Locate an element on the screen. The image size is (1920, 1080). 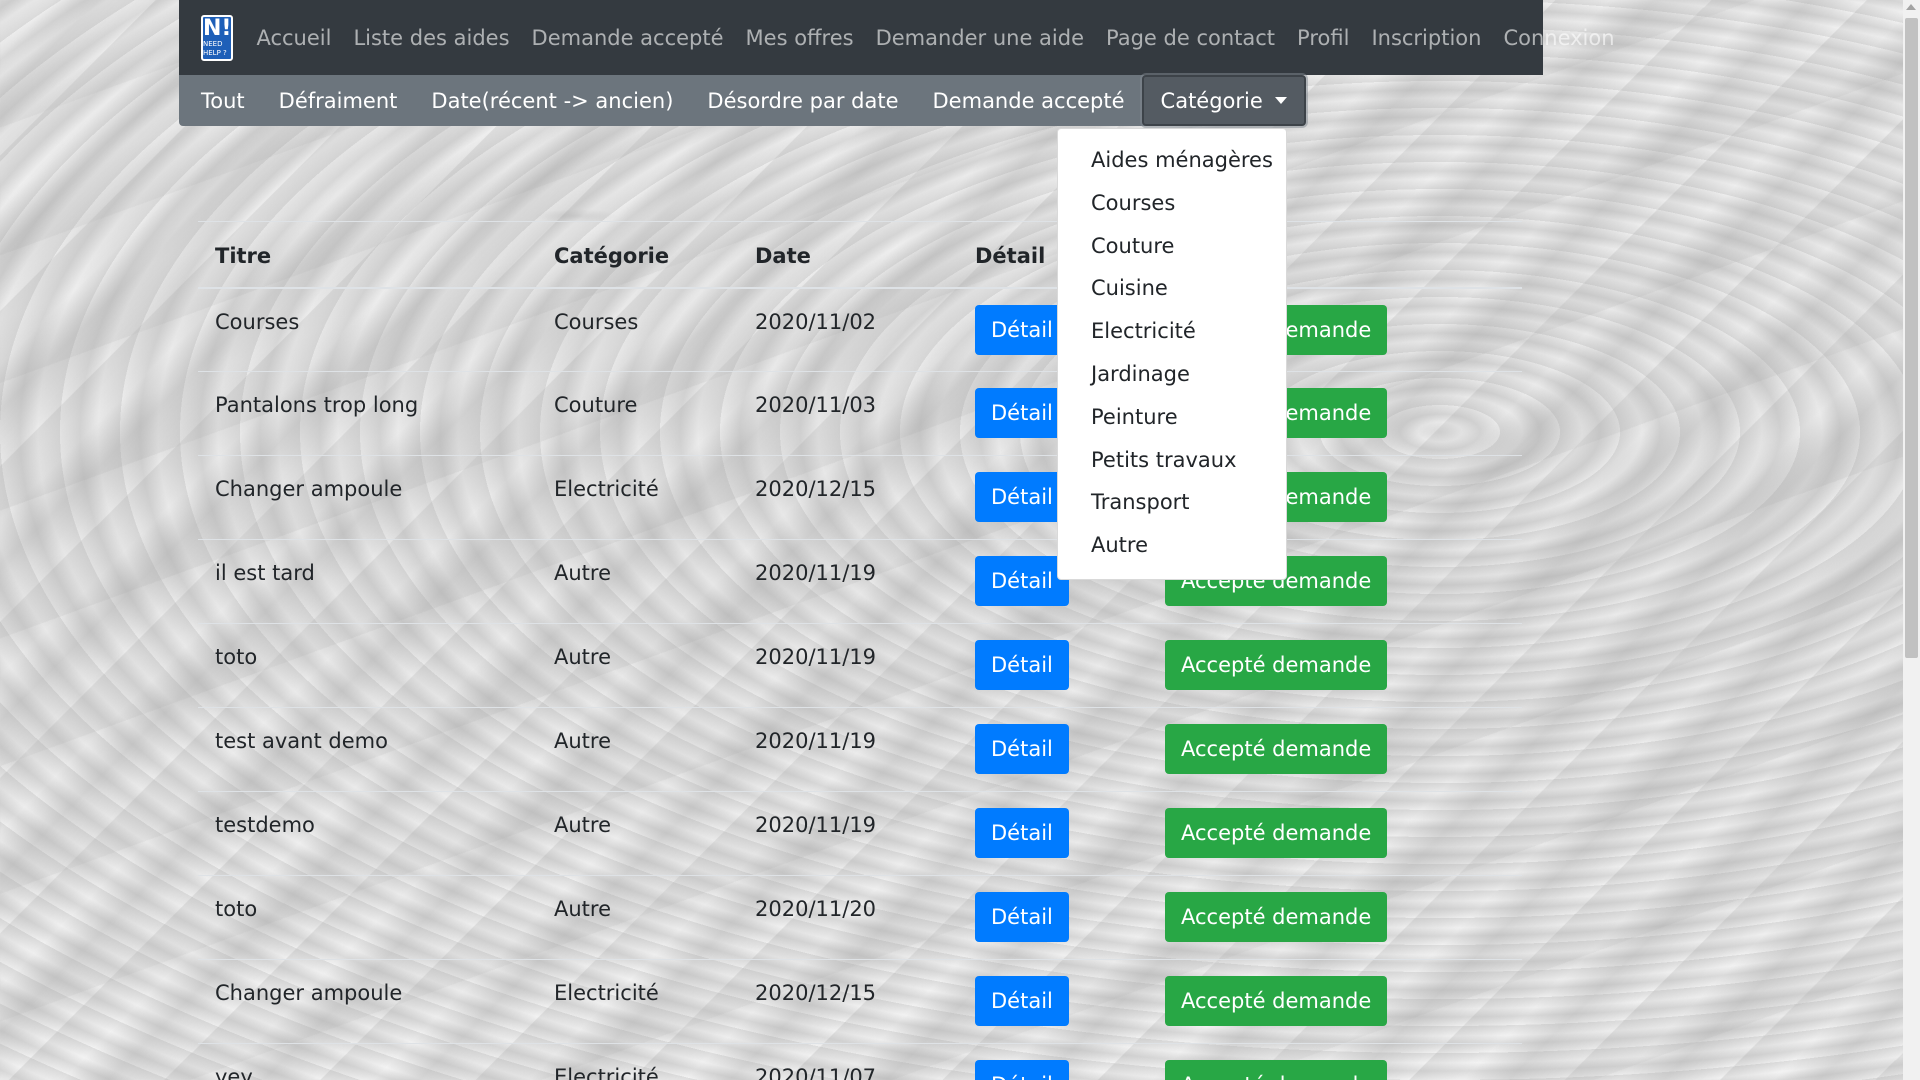
caret-down-icon is located at coordinates (1280, 100).